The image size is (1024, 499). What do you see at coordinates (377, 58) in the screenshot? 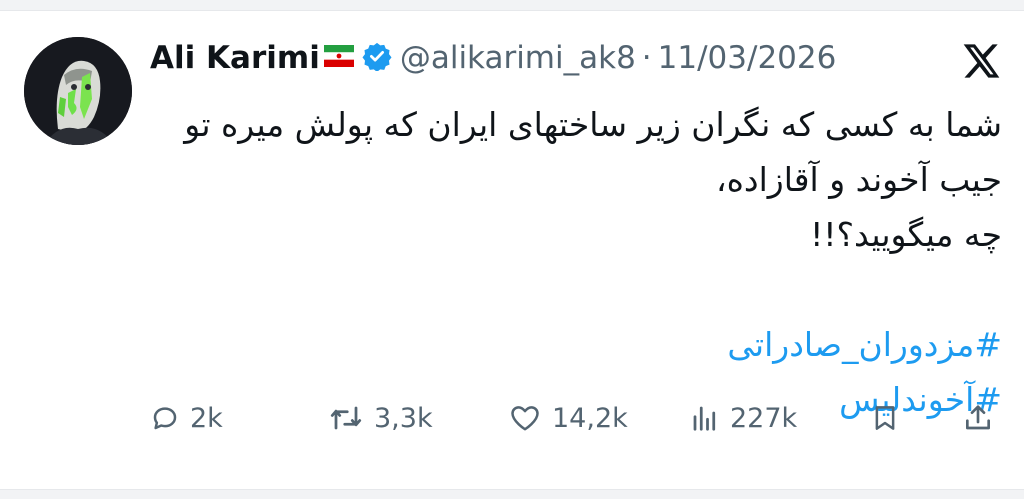
I see `verified-badge-icon` at bounding box center [377, 58].